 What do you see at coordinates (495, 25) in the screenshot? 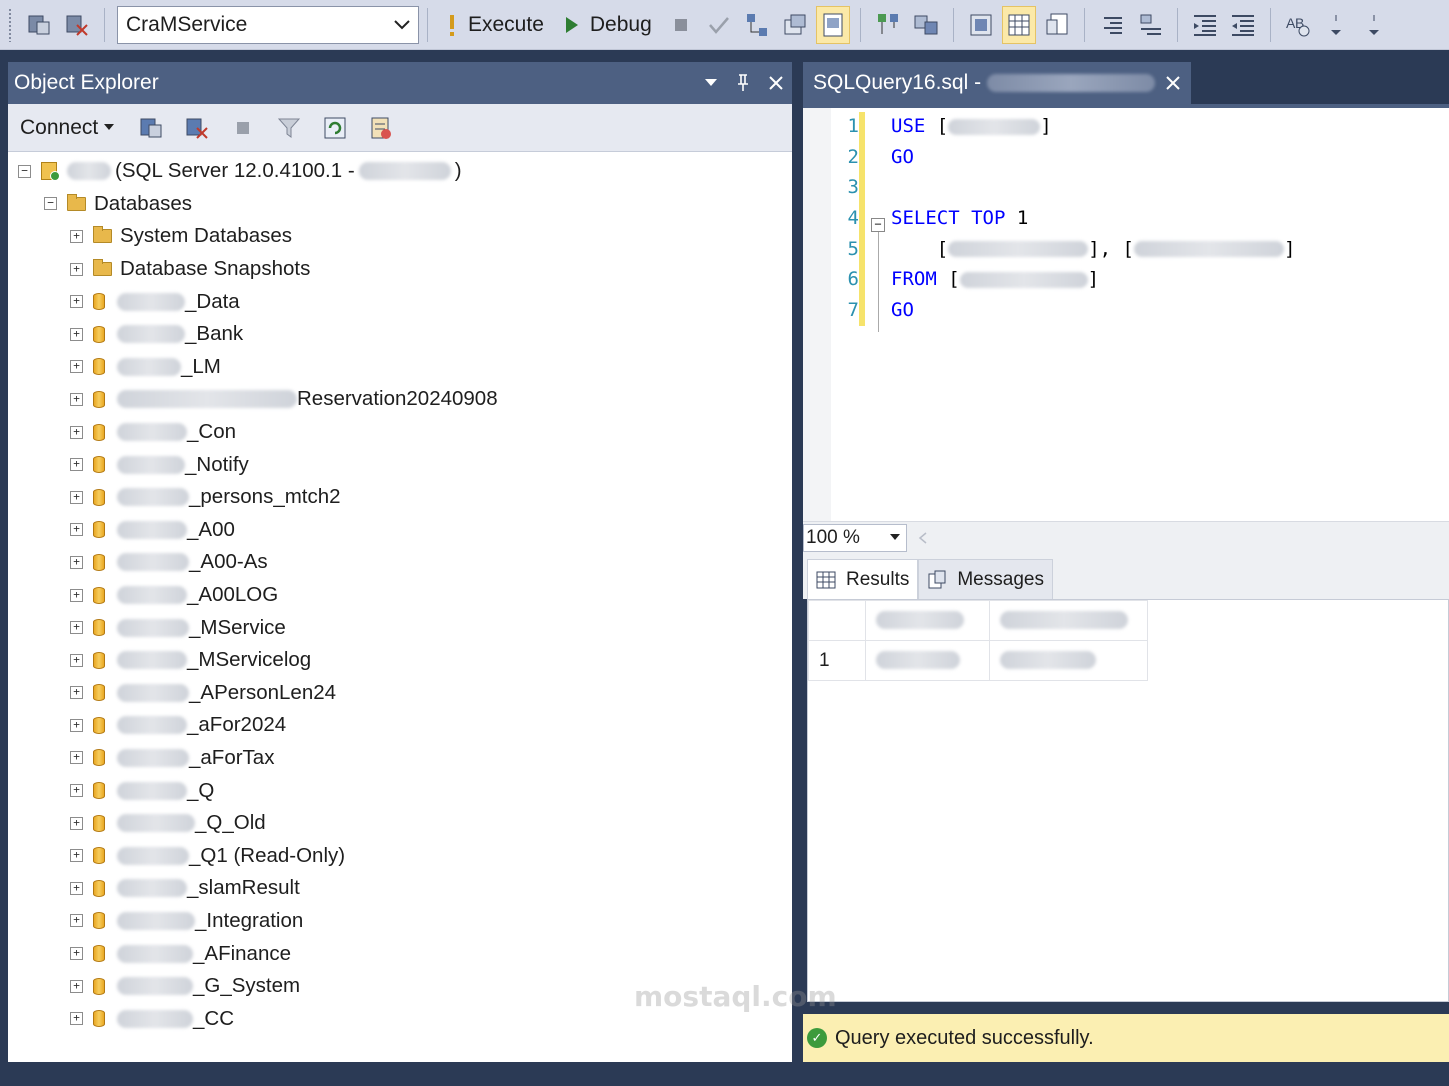
I see `execute-button: Execute` at bounding box center [495, 25].